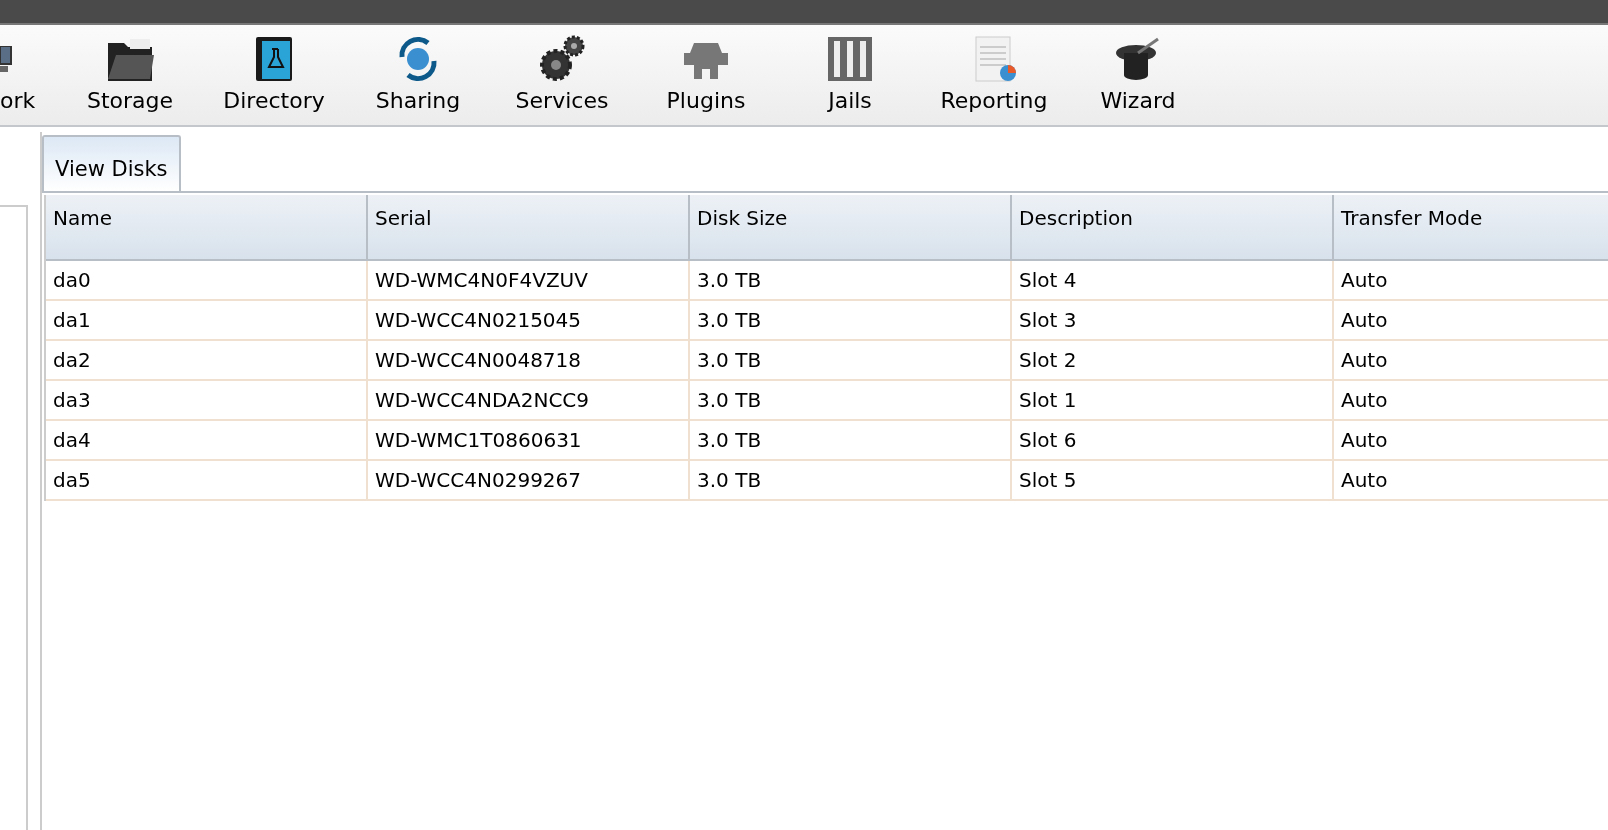 Image resolution: width=1608 pixels, height=830 pixels. Describe the element at coordinates (529, 401) in the screenshot. I see `table-cell: WD-WCC4NDA2NCC9` at that location.